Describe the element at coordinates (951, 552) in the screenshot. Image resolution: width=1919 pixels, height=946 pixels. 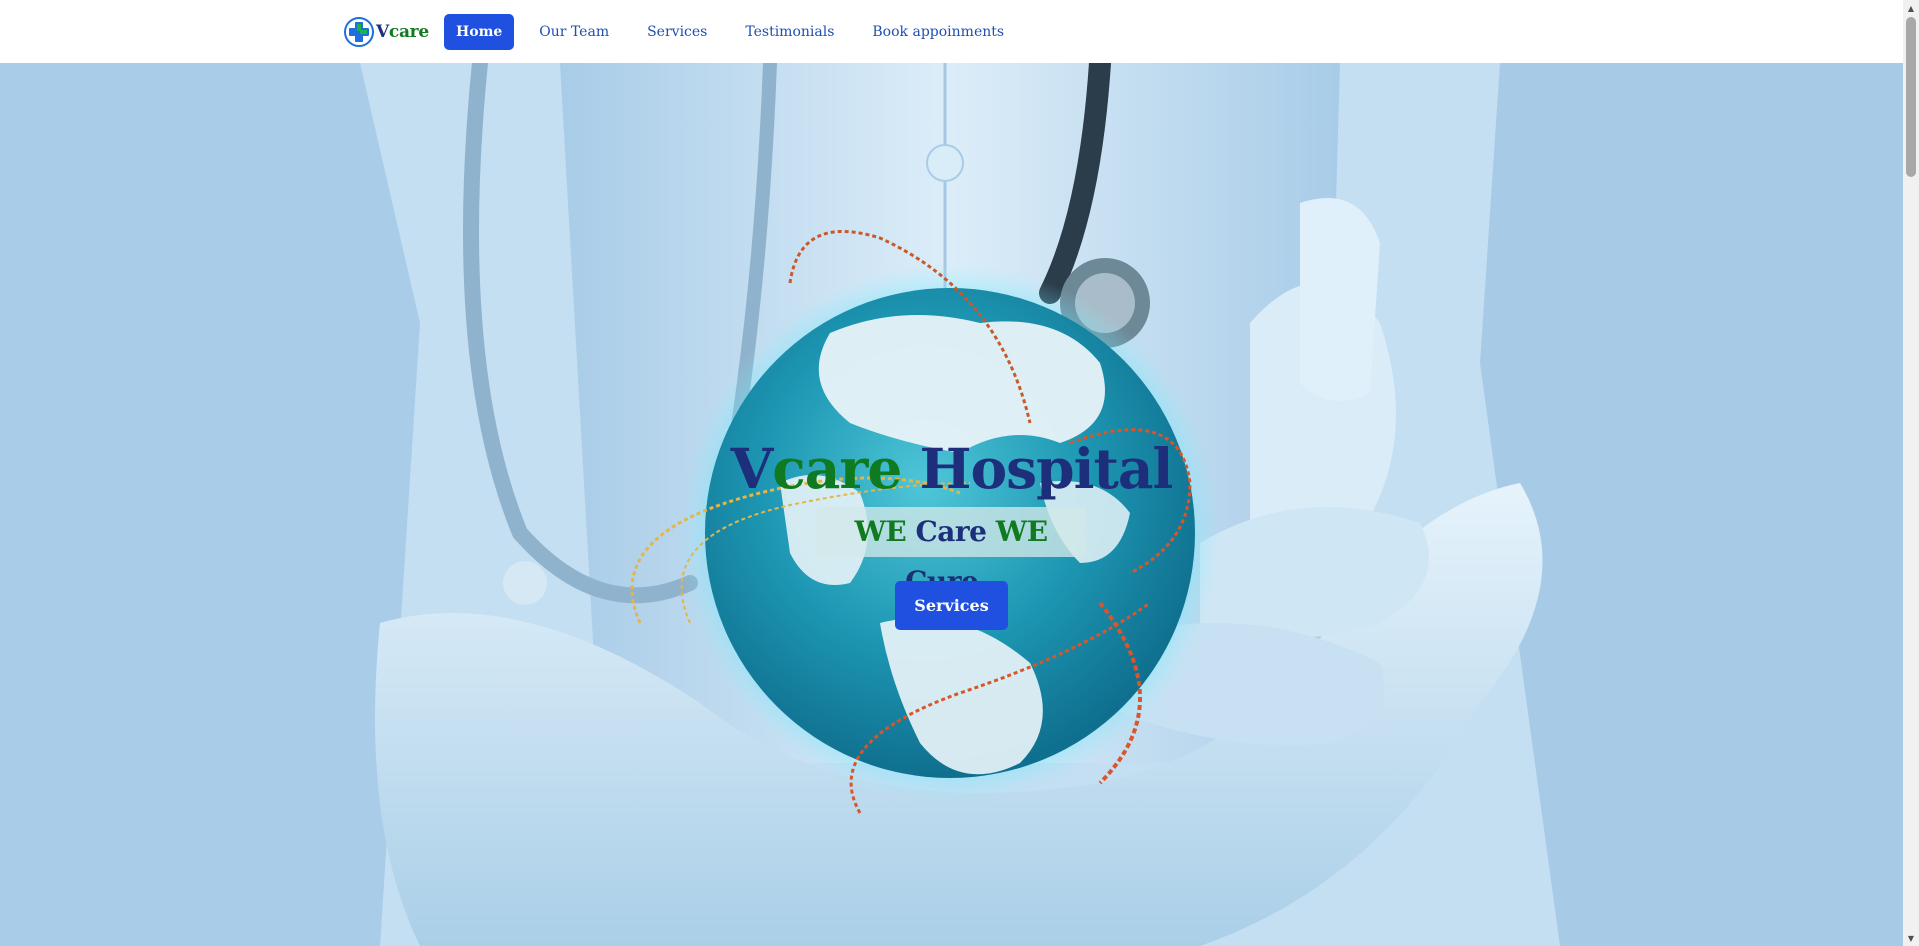
I see `hero-tagline: WE Care WE Cure..` at that location.